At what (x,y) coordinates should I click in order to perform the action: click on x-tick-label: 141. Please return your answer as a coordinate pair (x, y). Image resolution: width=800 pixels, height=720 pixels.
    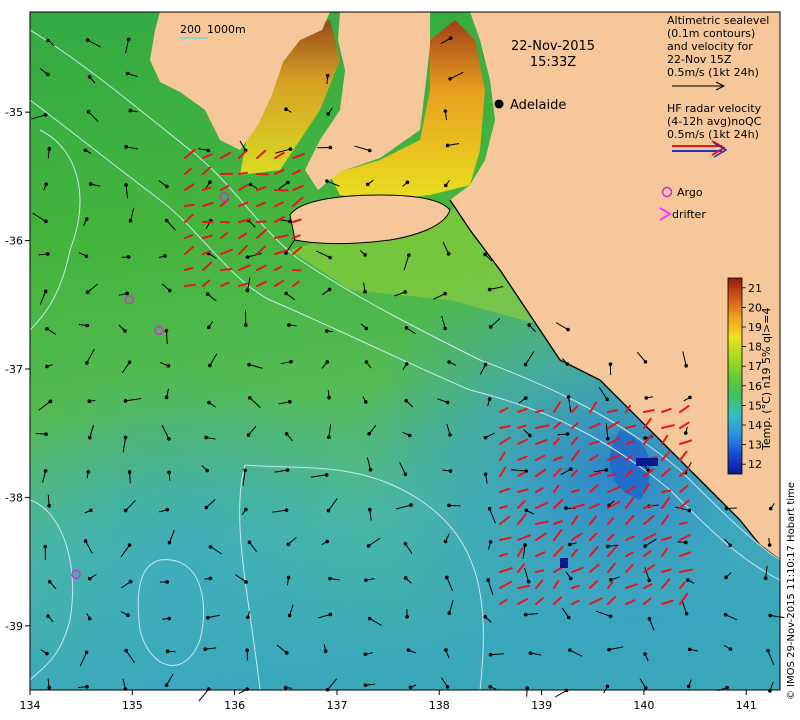
    Looking at the image, I should click on (746, 705).